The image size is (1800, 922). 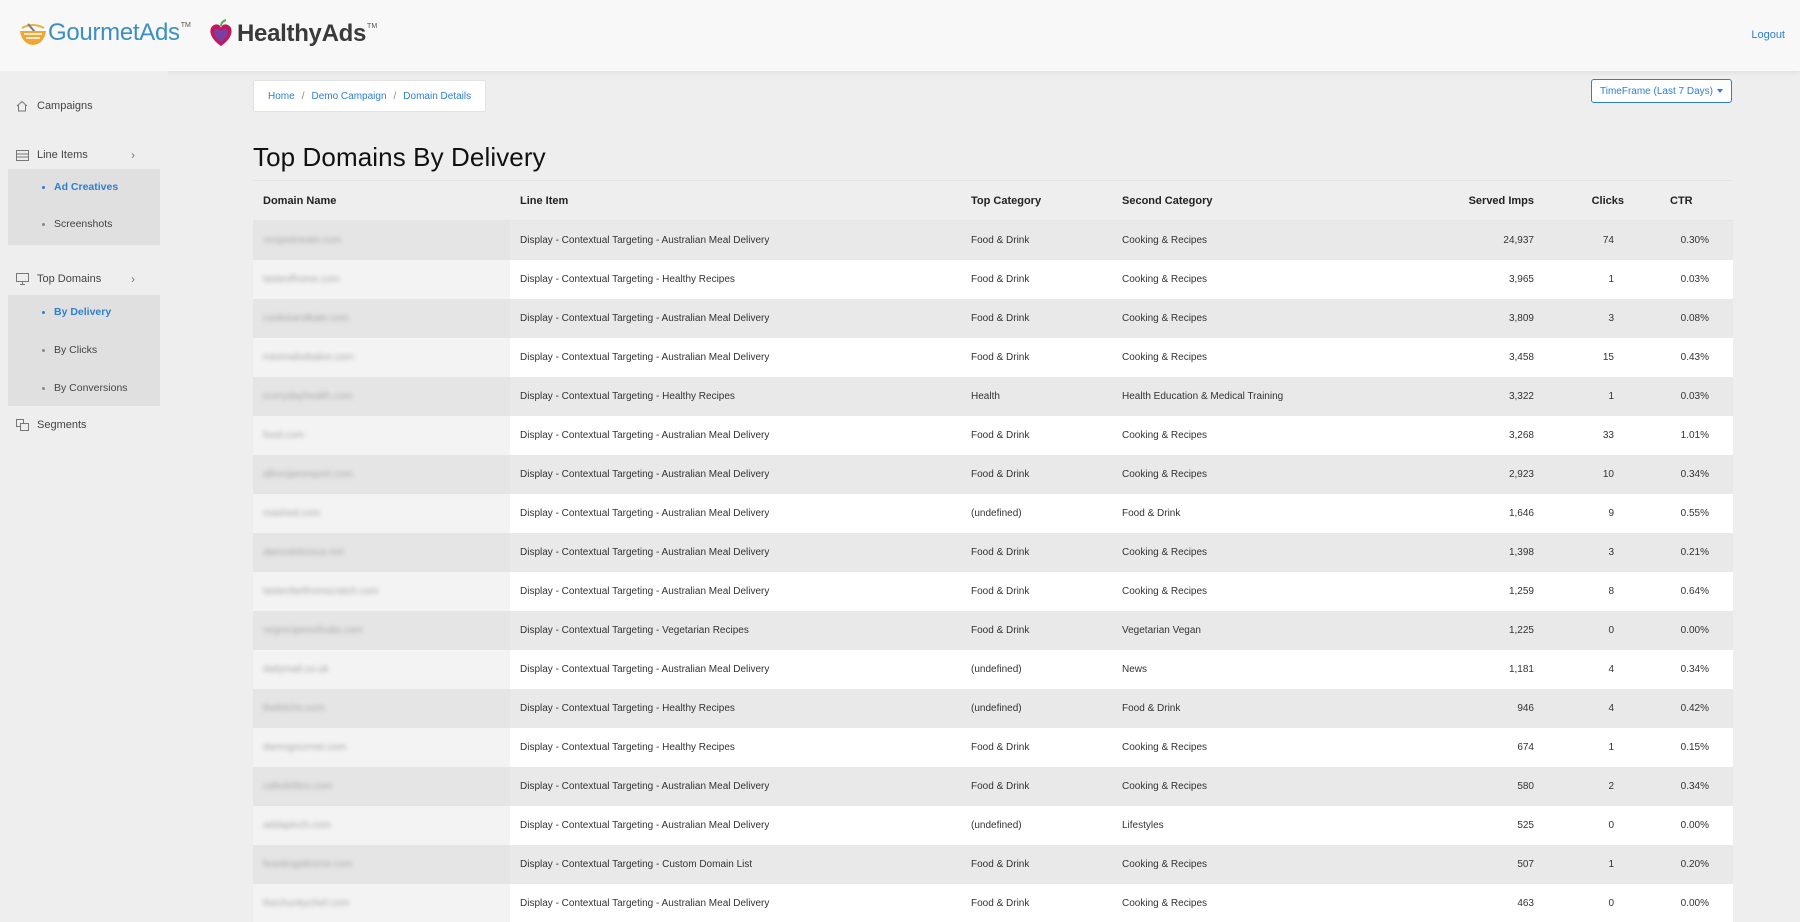 What do you see at coordinates (104, 33) in the screenshot?
I see `gourmetads-logo: GourmetAds TM` at bounding box center [104, 33].